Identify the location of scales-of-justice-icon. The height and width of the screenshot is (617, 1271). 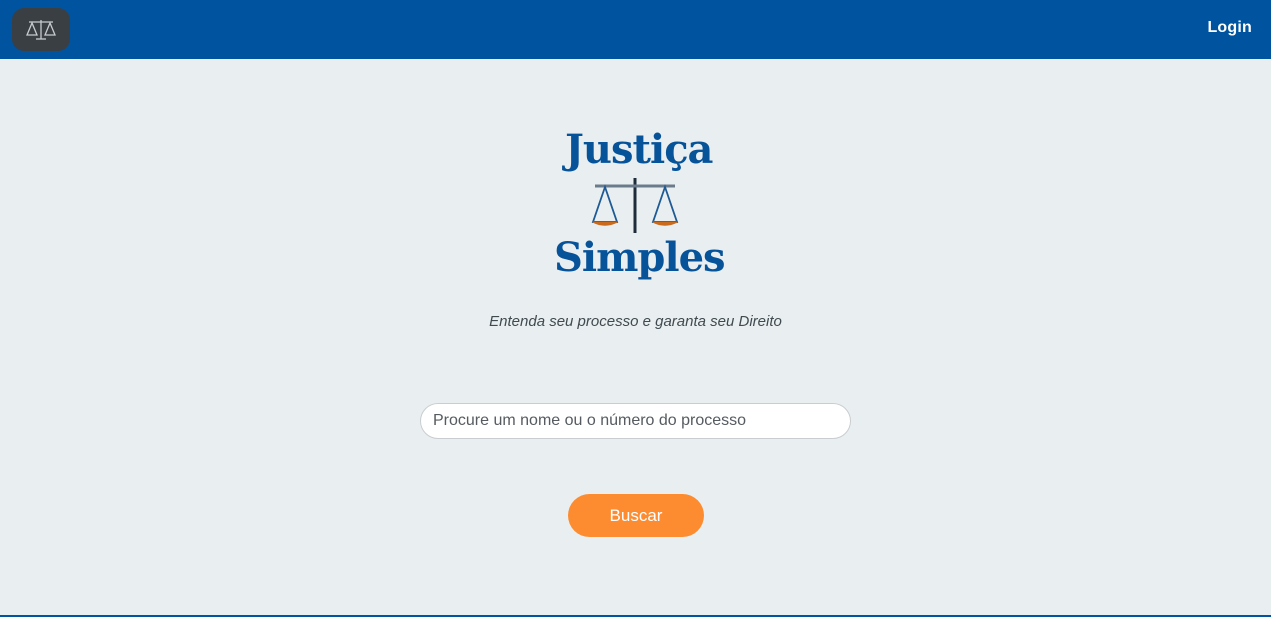
(635, 205).